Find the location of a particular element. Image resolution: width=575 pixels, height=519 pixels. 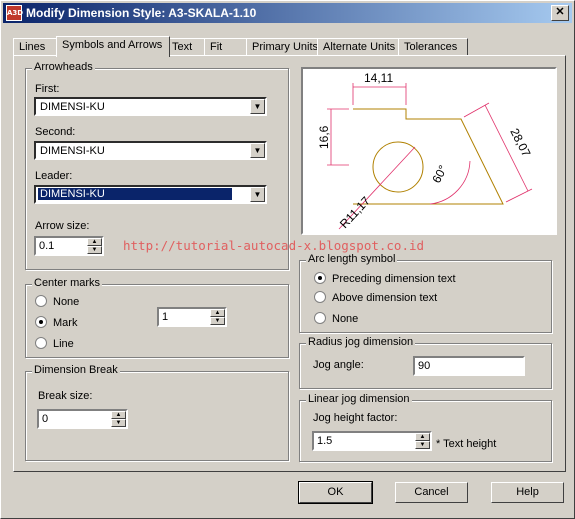

tab-tolerances: Tolerances is located at coordinates (433, 47).